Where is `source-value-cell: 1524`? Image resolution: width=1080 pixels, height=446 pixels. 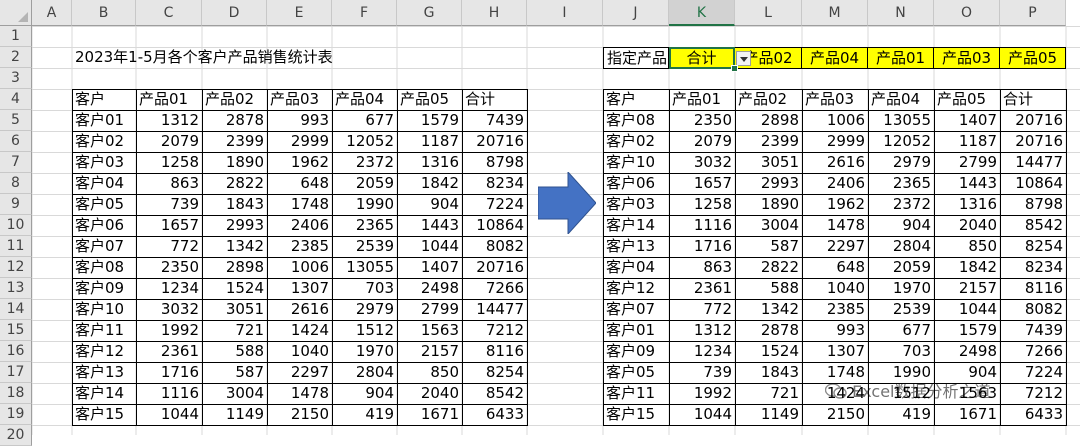
source-value-cell: 1524 is located at coordinates (235, 289).